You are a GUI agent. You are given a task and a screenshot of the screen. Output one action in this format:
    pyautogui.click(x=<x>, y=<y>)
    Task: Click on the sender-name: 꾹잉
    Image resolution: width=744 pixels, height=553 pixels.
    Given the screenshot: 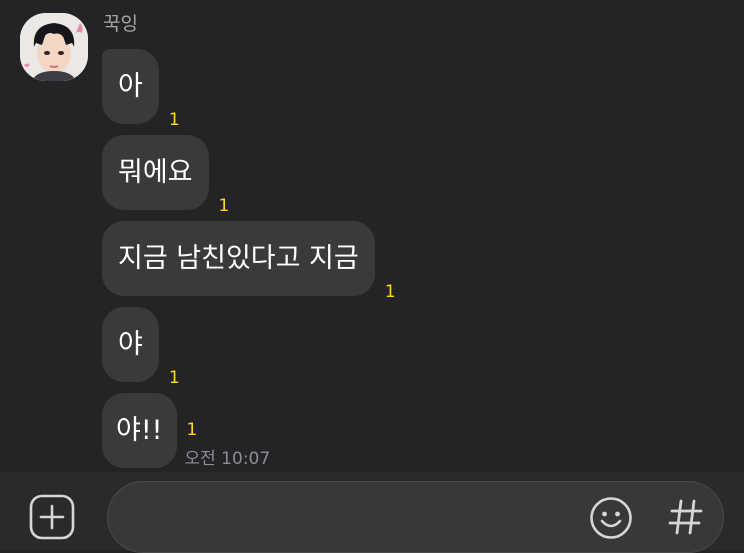 What is the action you would take?
    pyautogui.click(x=120, y=24)
    